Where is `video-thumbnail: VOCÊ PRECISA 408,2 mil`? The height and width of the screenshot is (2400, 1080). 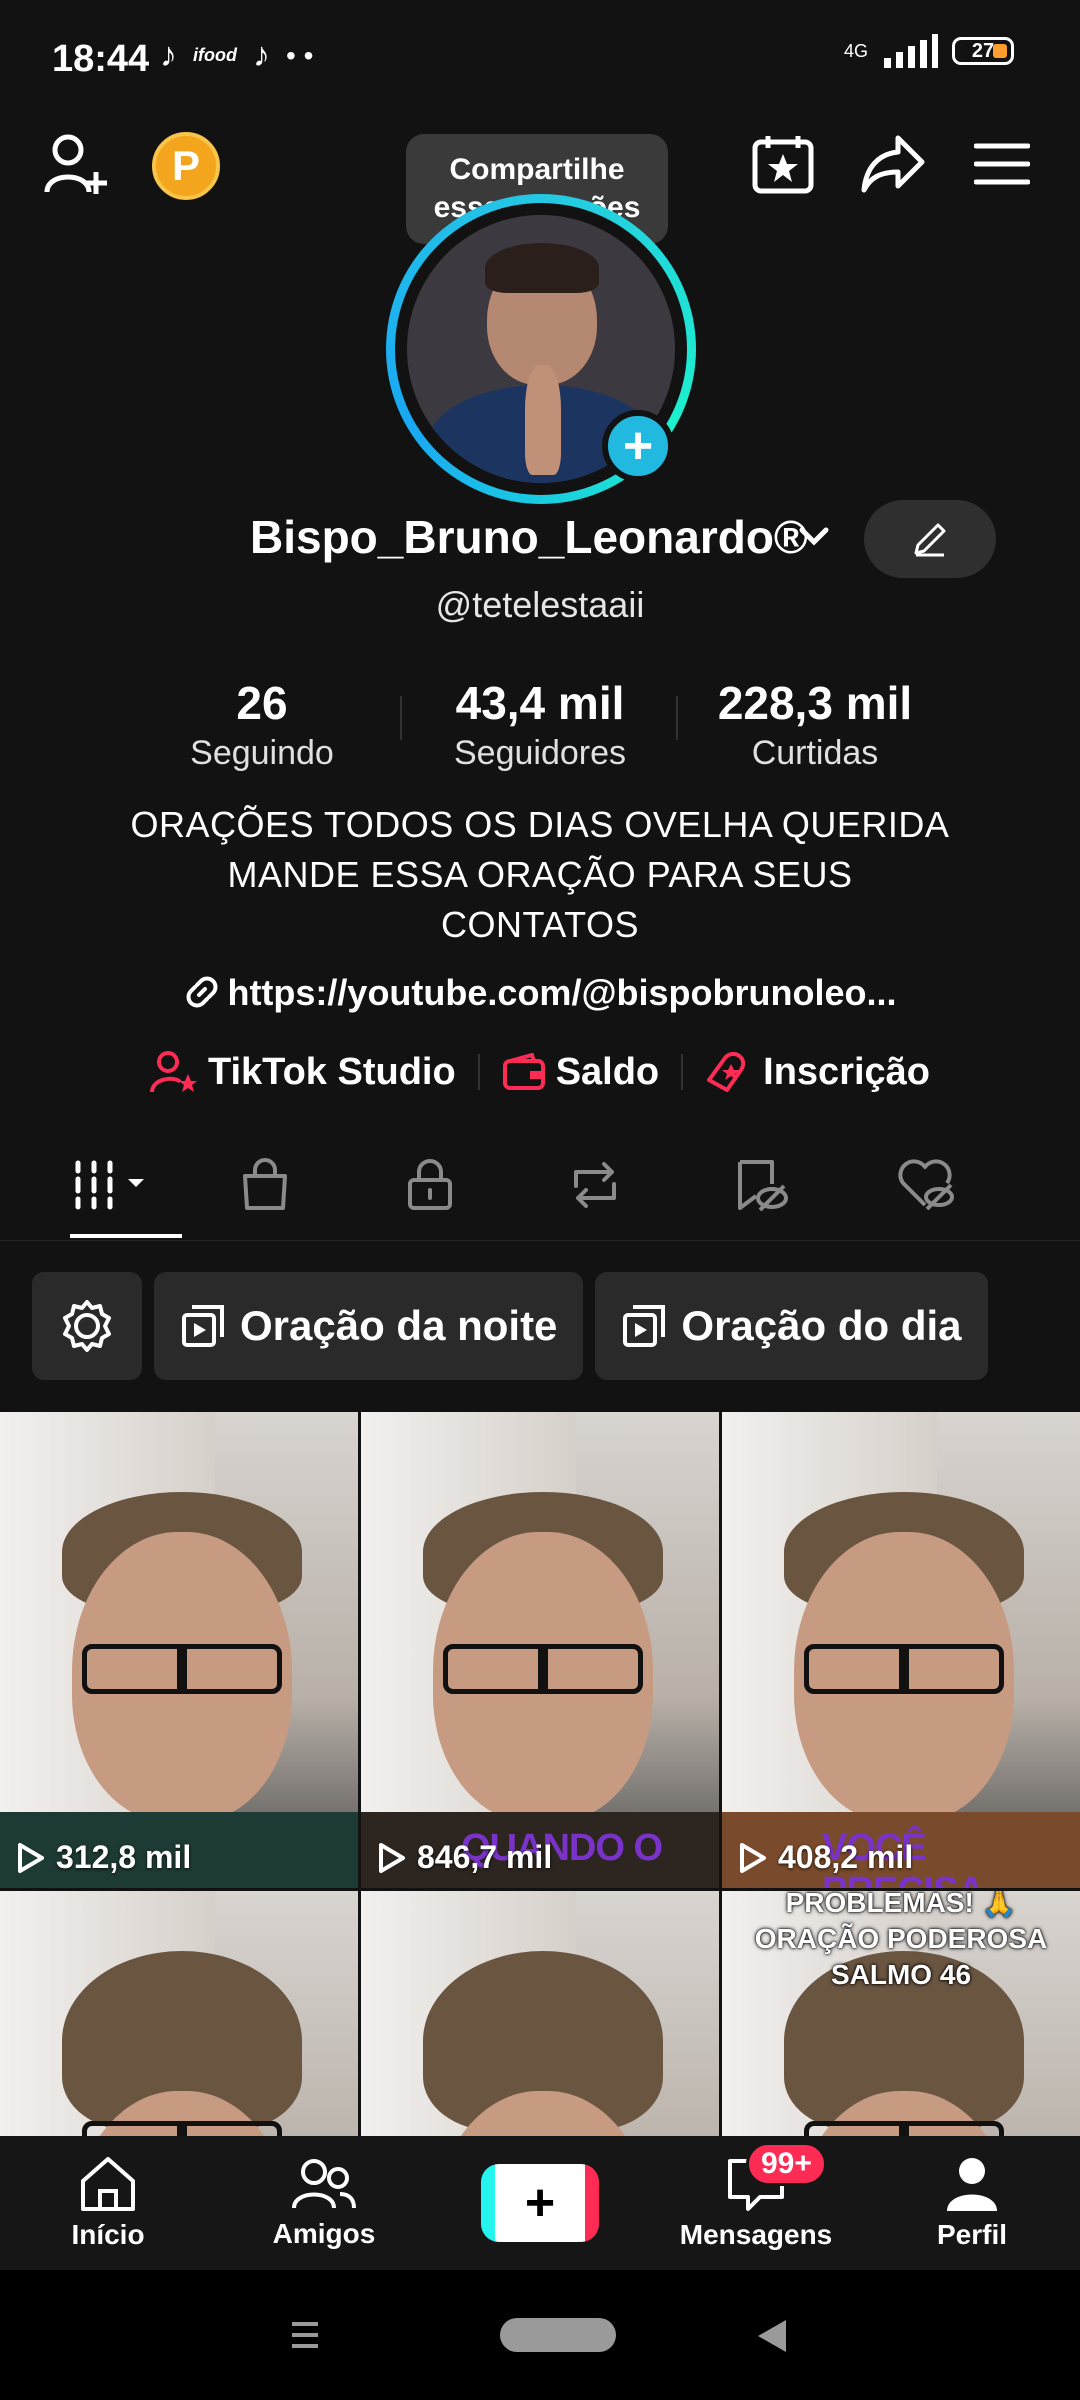 video-thumbnail: VOCÊ PRECISA 408,2 mil is located at coordinates (901, 1650).